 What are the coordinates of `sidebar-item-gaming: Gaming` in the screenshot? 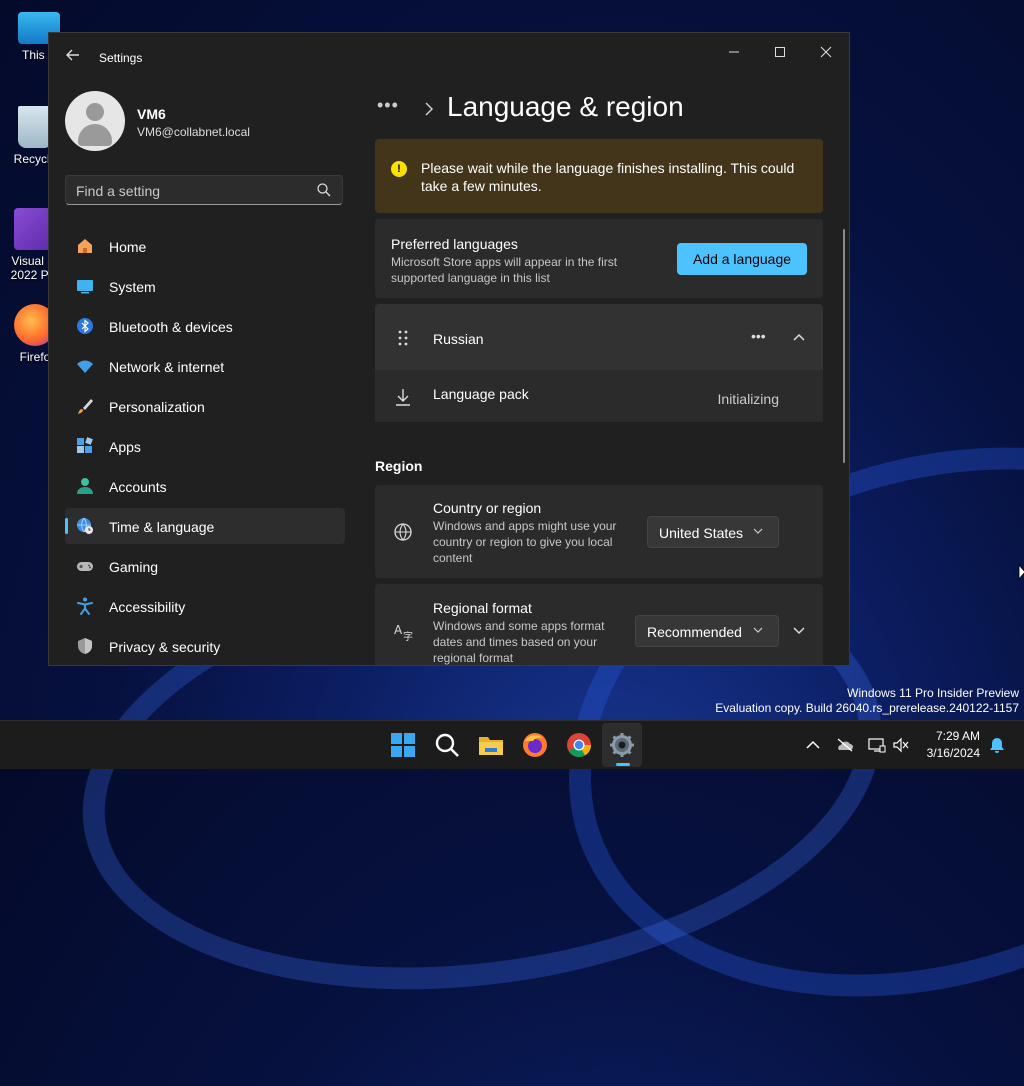 It's located at (205, 566).